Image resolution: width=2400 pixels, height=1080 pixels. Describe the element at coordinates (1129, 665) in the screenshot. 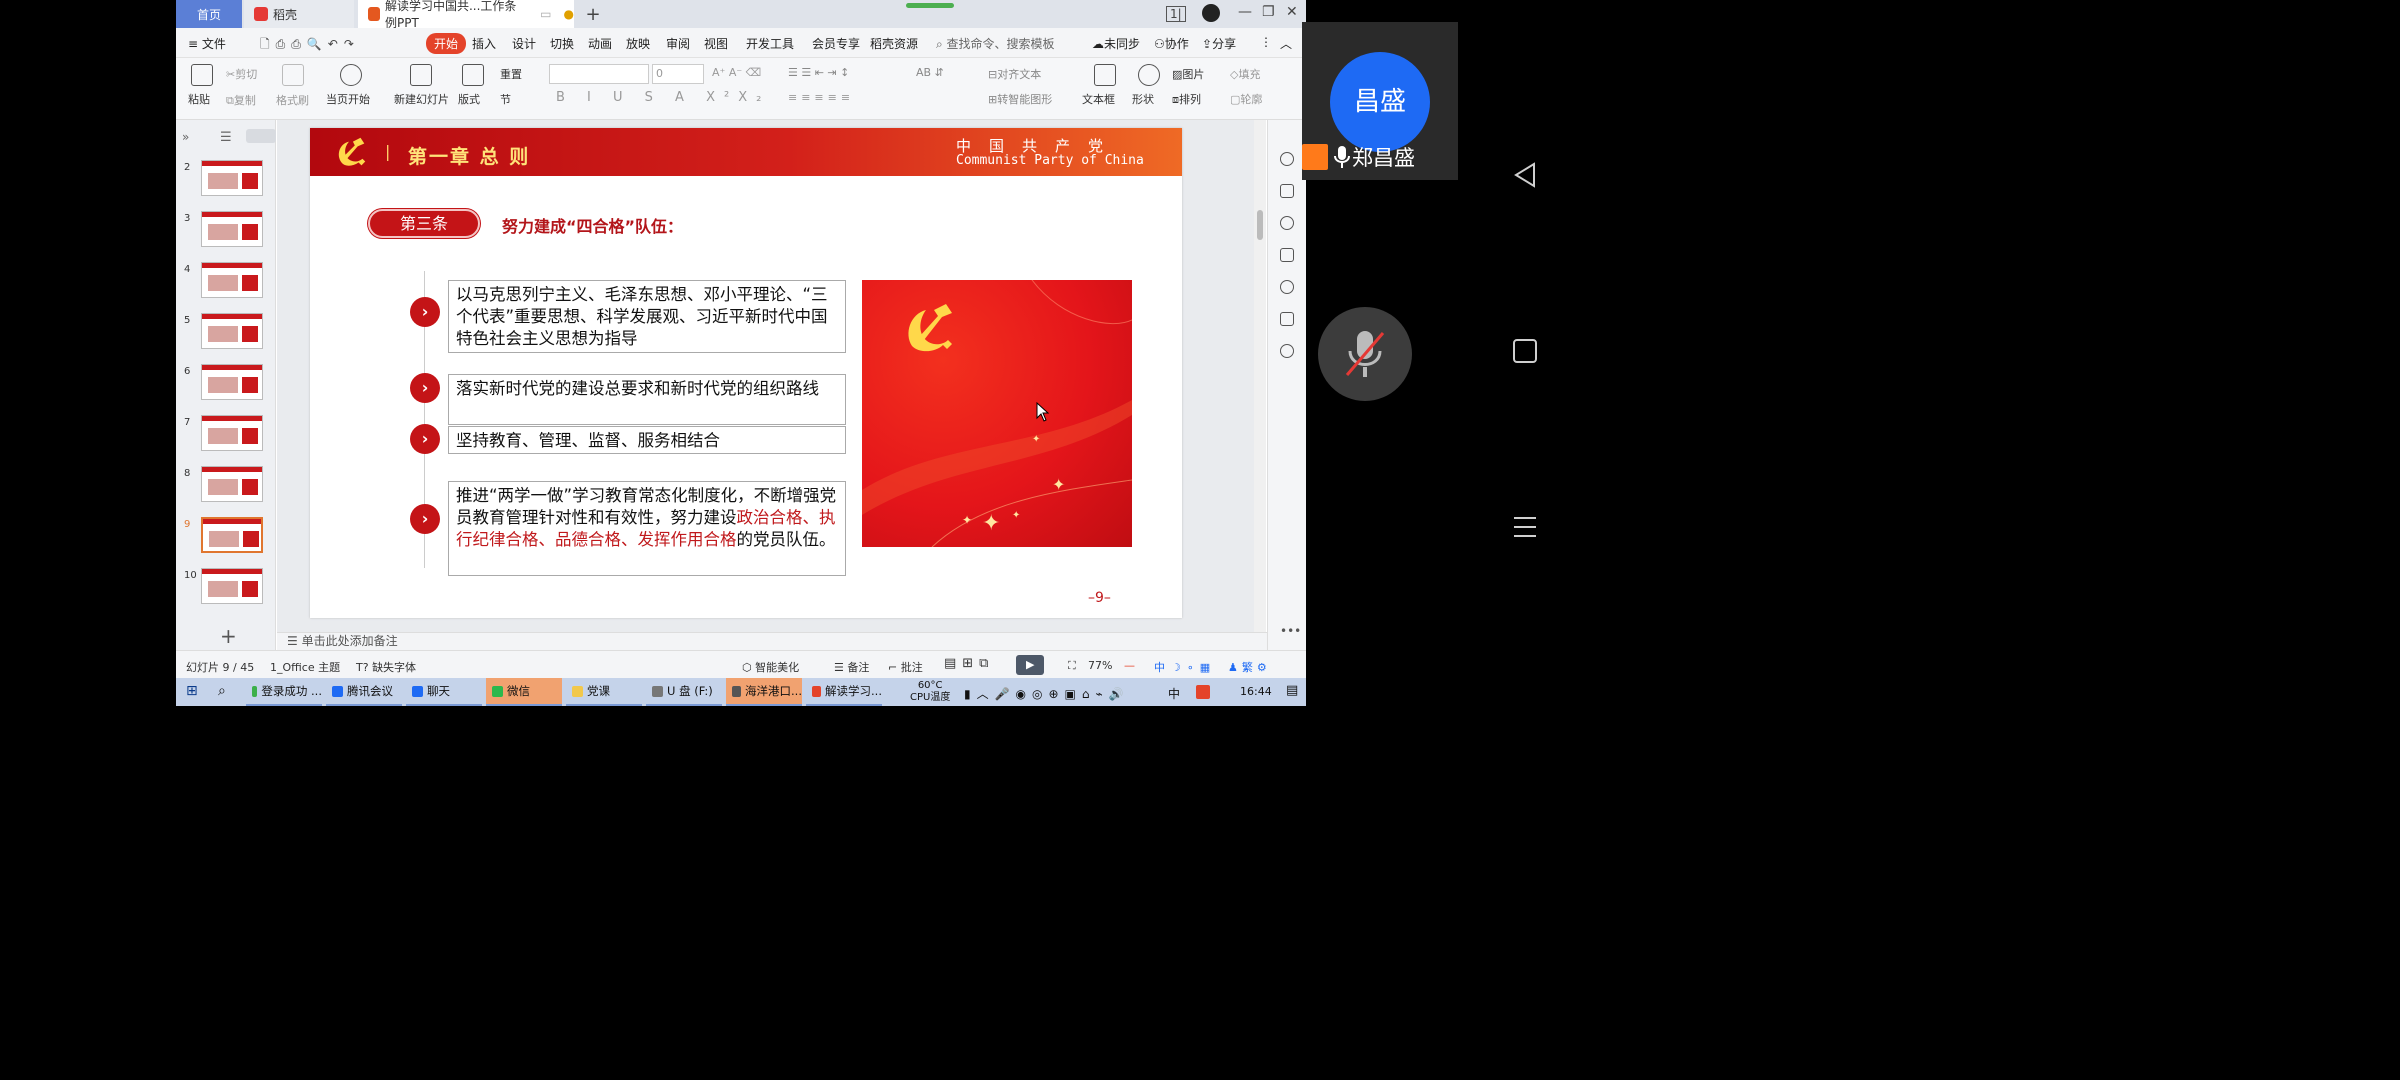

I see `minus-icon: —` at that location.